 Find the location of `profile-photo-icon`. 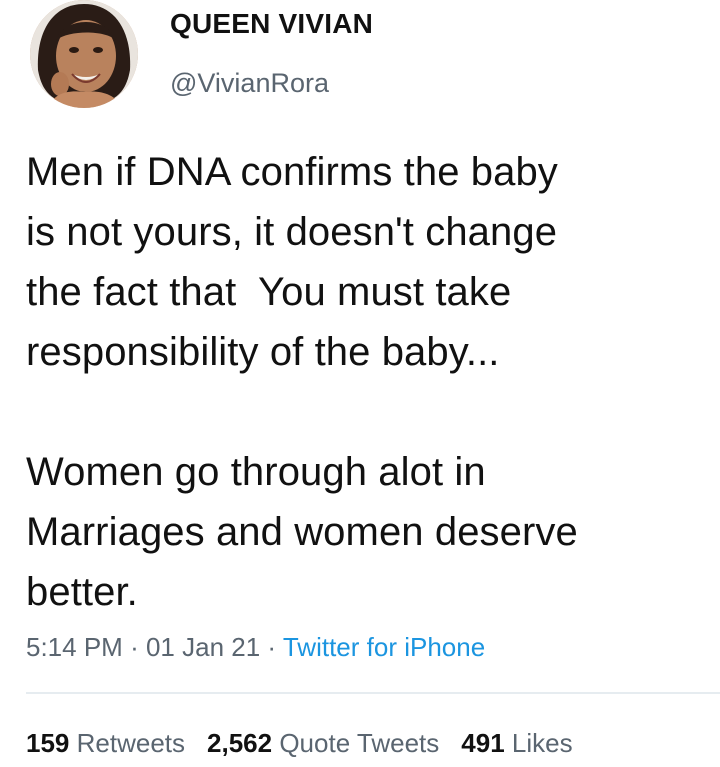

profile-photo-icon is located at coordinates (84, 54).